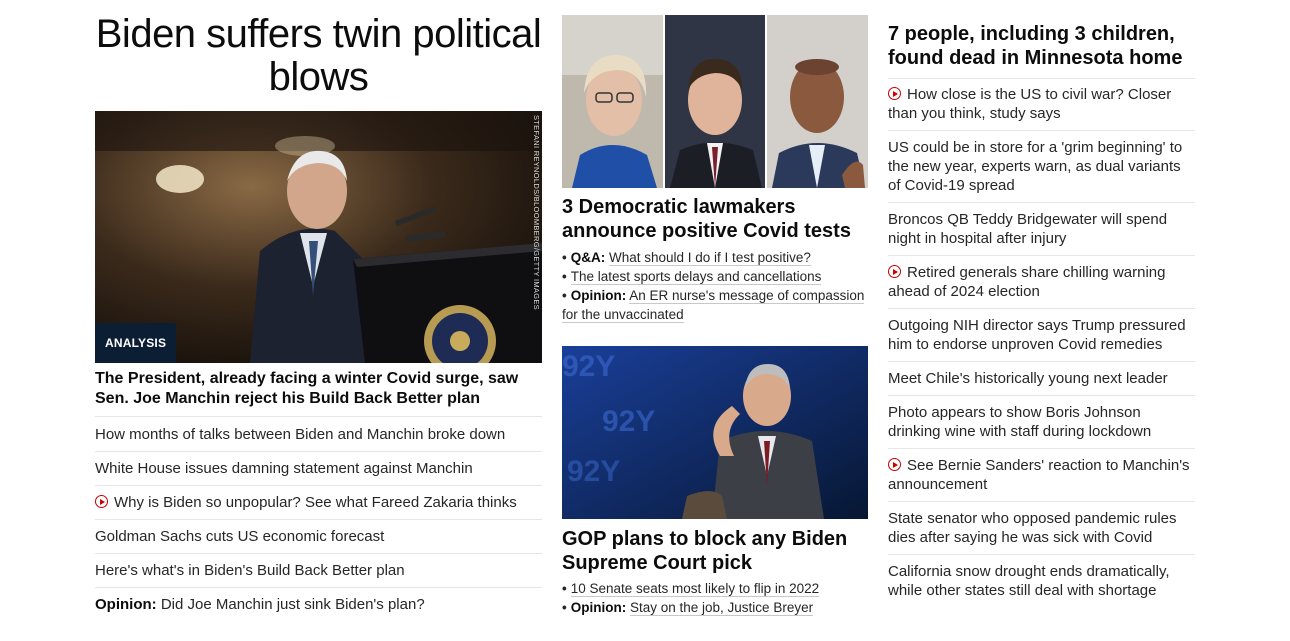 Image resolution: width=1290 pixels, height=641 pixels. I want to click on list-item-text: Did Joe Manchin just sink Biden's plan?, so click(293, 604).